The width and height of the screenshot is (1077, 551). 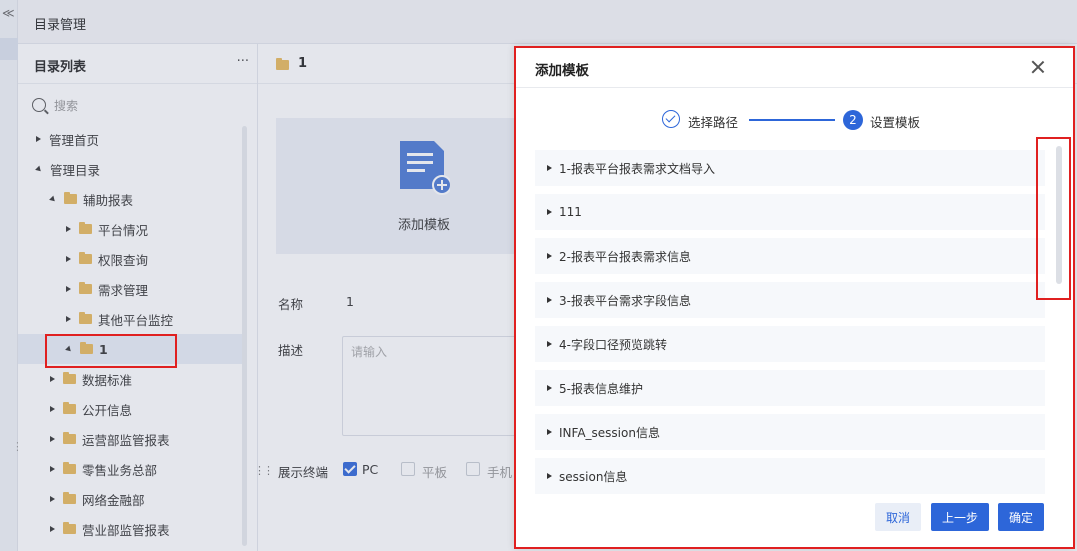 What do you see at coordinates (790, 256) in the screenshot?
I see `template-item: 2-报表平台报表需求信息` at bounding box center [790, 256].